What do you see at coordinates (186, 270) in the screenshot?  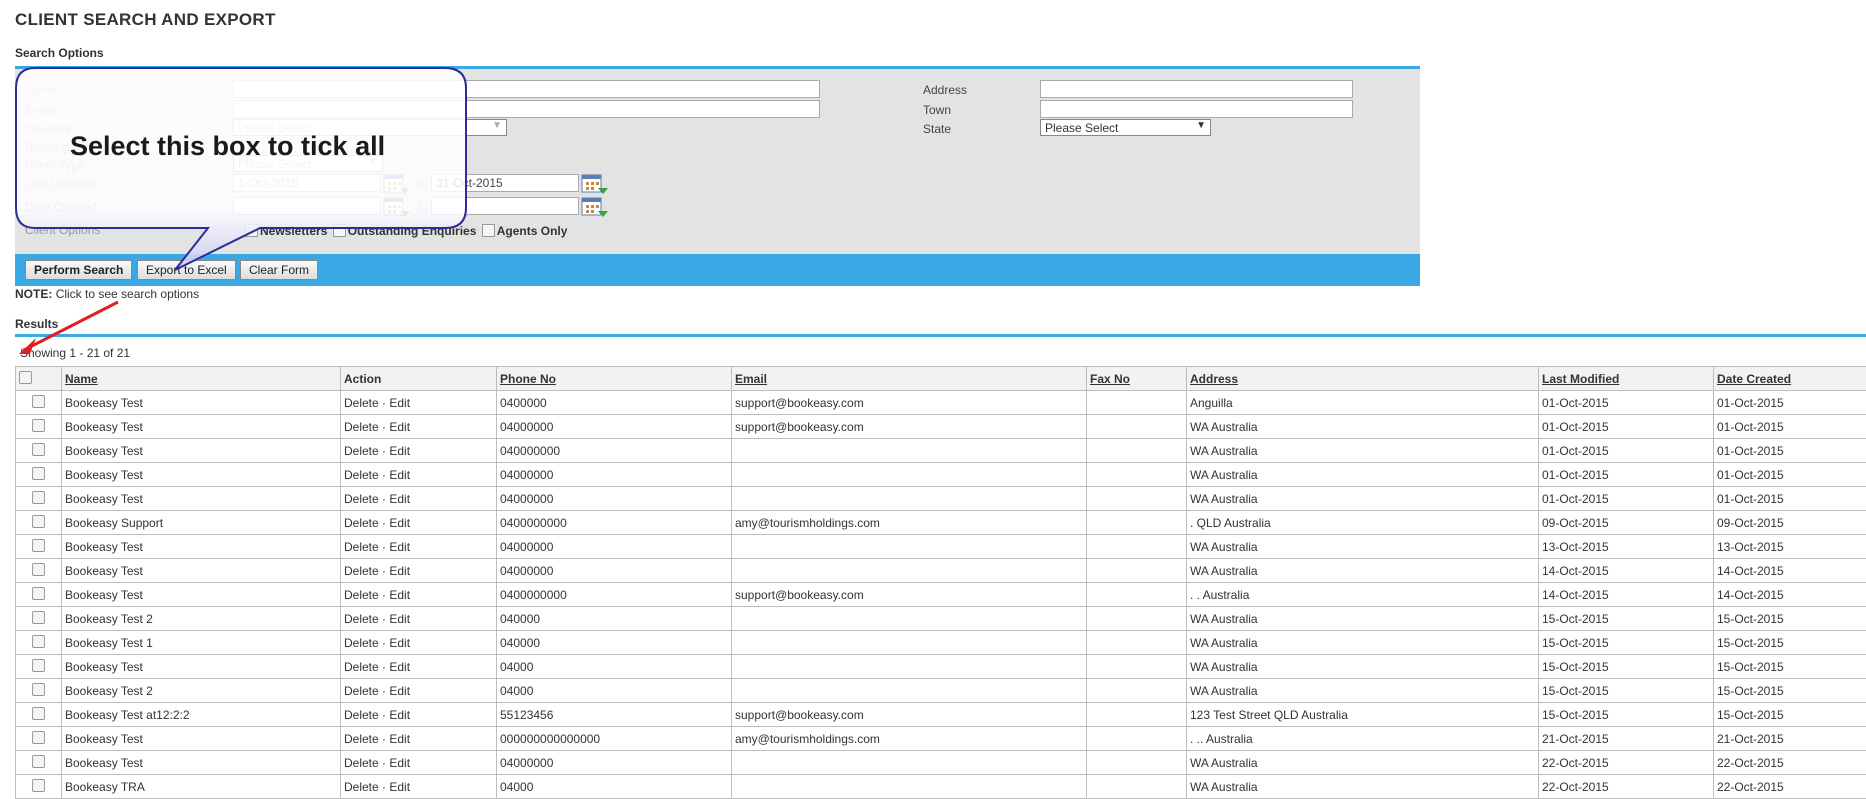 I see `export-excel-button: Export to Excel` at bounding box center [186, 270].